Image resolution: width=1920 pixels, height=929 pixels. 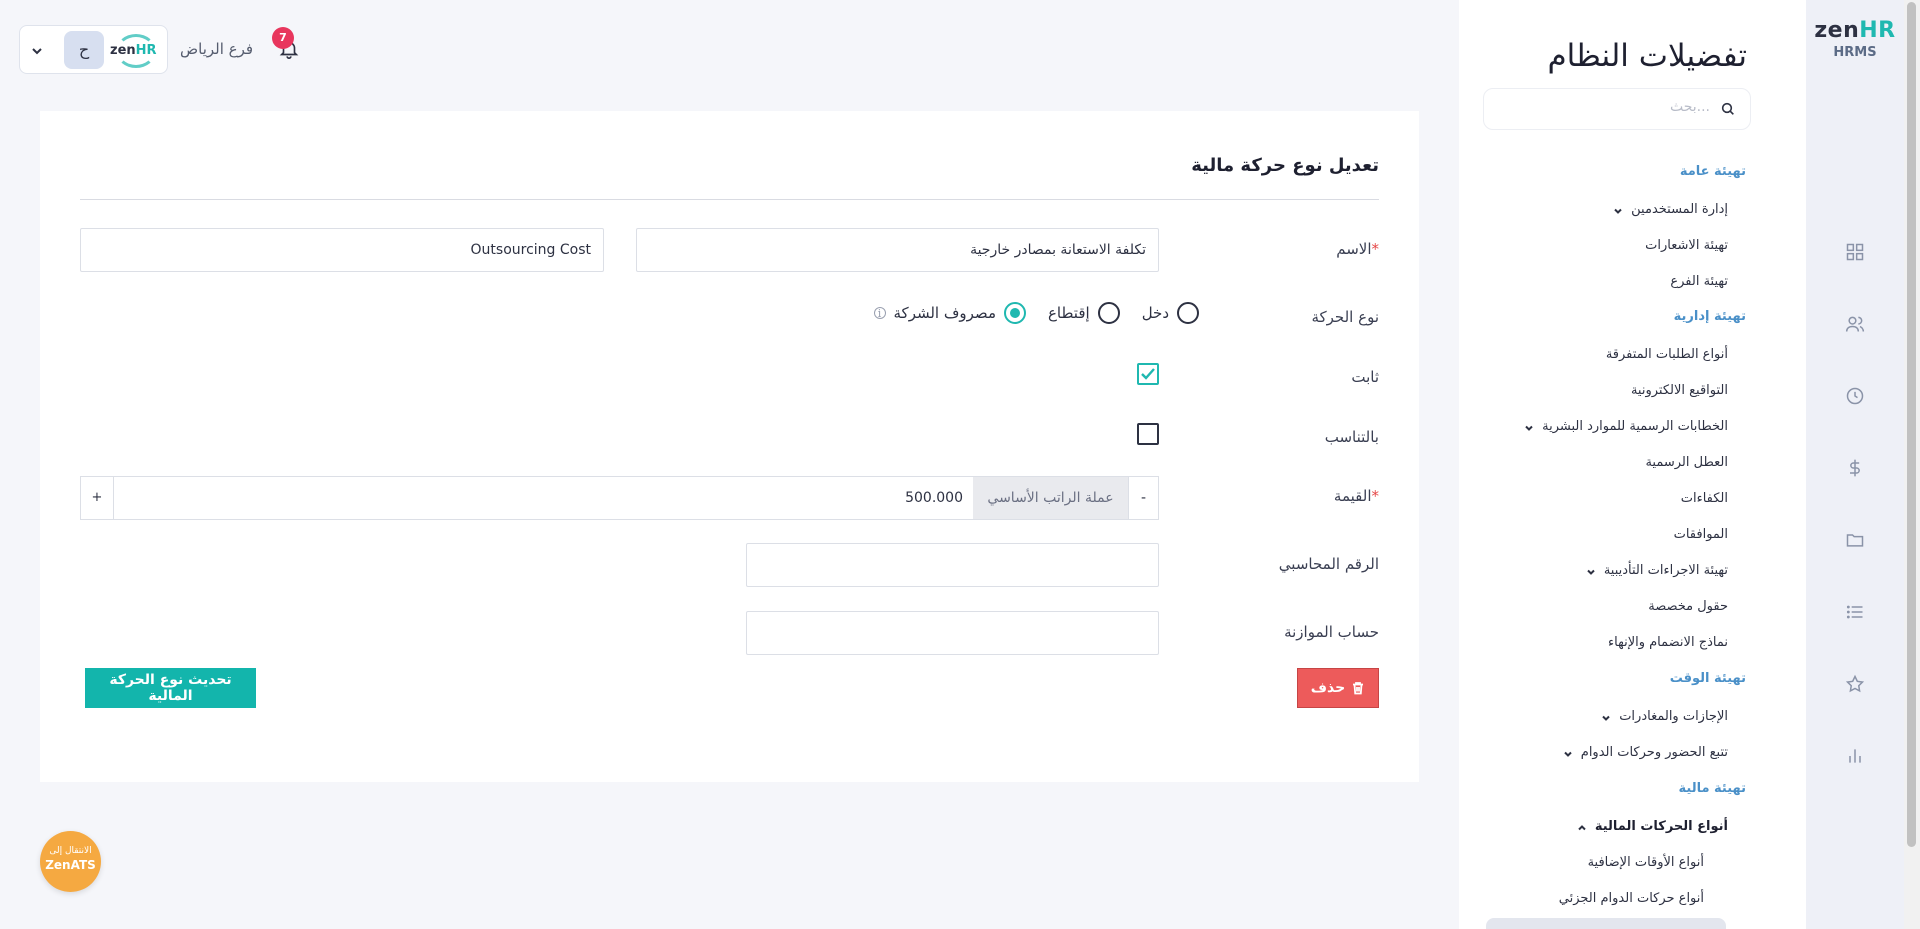 I want to click on clock-icon, so click(x=1855, y=396).